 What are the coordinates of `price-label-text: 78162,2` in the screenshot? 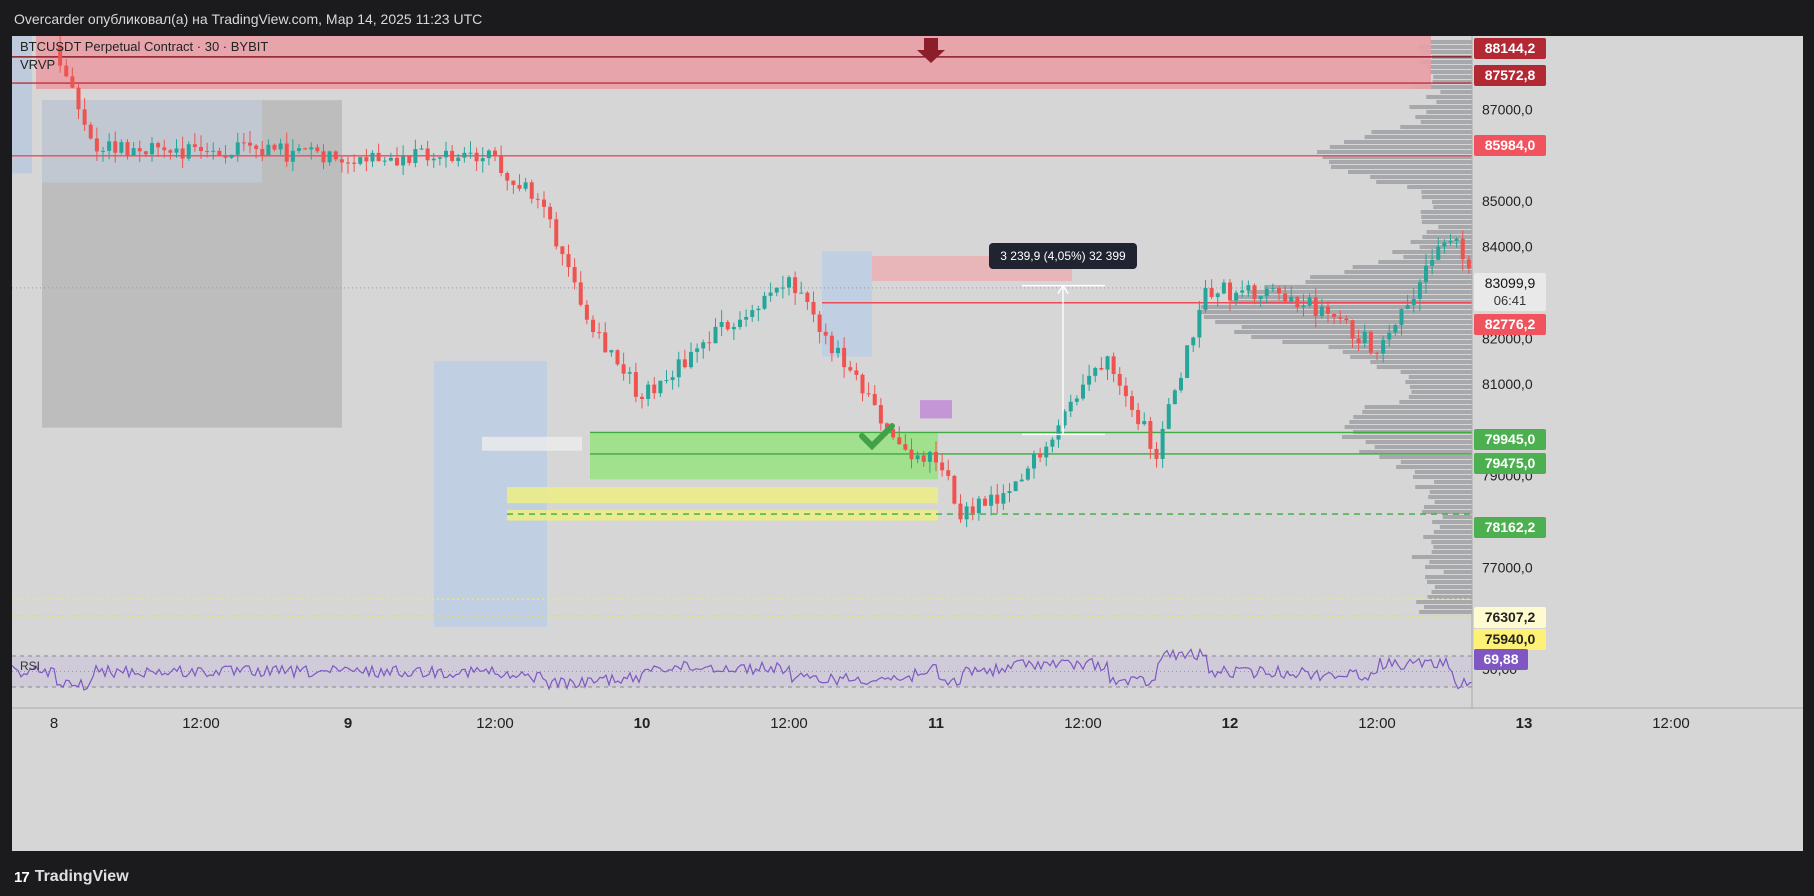 It's located at (1510, 527).